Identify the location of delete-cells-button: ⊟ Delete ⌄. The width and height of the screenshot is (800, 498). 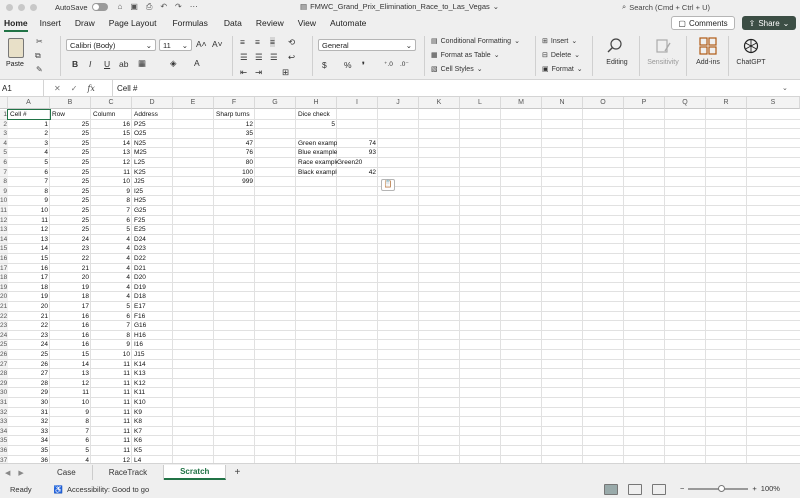
(561, 55).